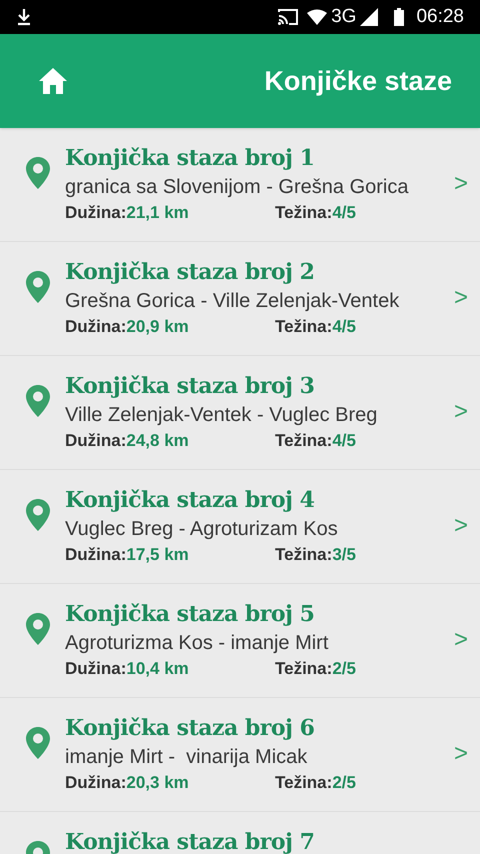 The height and width of the screenshot is (854, 480). What do you see at coordinates (157, 783) in the screenshot?
I see `length-value: 20,3 km` at bounding box center [157, 783].